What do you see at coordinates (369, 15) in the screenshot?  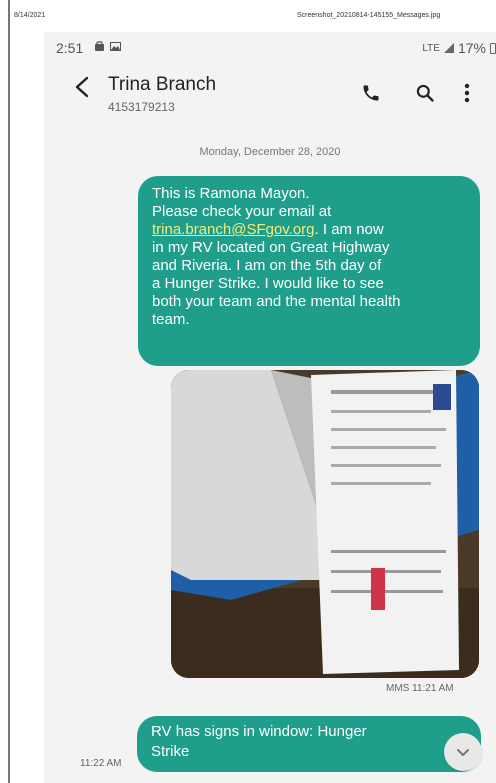 I see `document-filename: Screenshot_20210814-145155_Messages.jpg` at bounding box center [369, 15].